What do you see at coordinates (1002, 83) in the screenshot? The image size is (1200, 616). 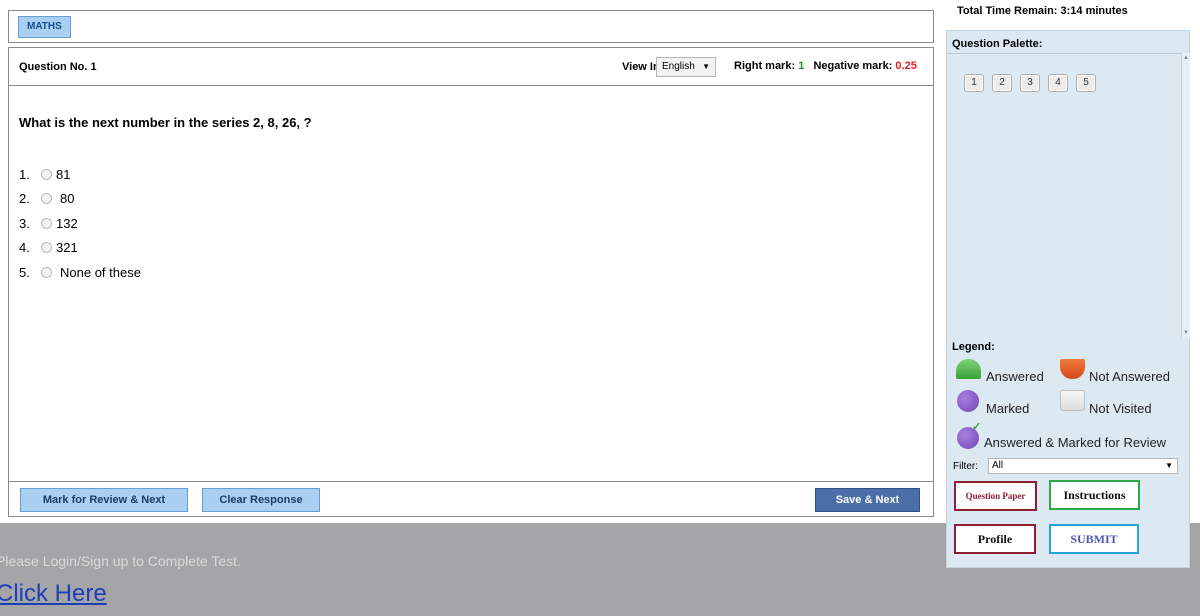 I see `palette-button: 2` at bounding box center [1002, 83].